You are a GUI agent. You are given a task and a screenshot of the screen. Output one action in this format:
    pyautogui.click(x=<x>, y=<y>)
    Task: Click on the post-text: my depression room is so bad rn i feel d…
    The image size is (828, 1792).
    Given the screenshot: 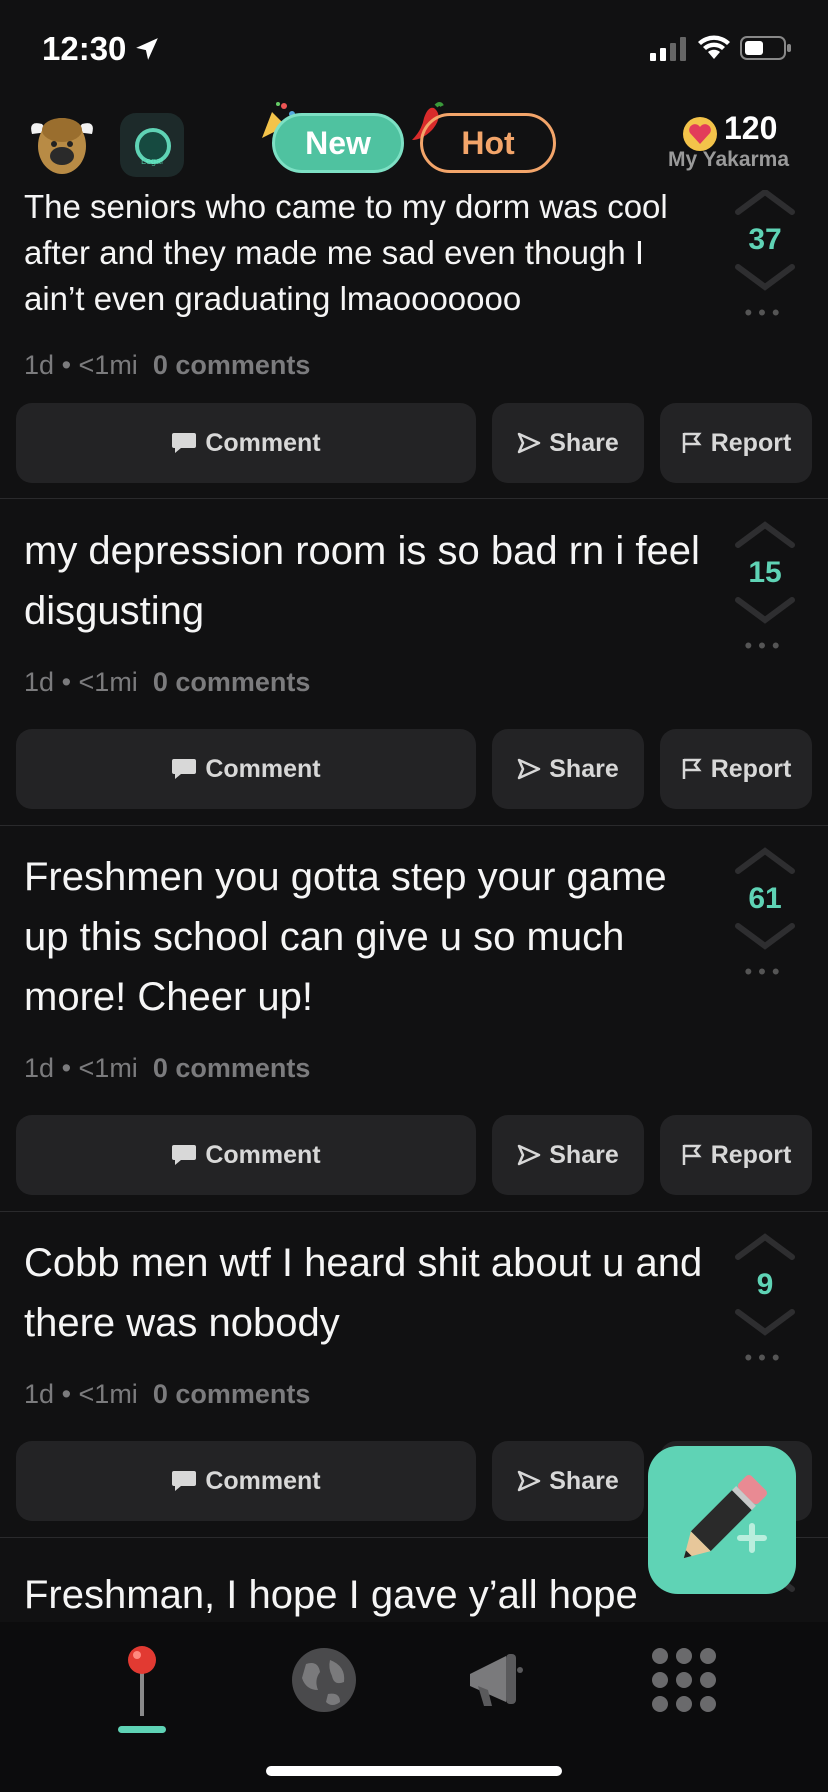 What is the action you would take?
    pyautogui.click(x=362, y=581)
    